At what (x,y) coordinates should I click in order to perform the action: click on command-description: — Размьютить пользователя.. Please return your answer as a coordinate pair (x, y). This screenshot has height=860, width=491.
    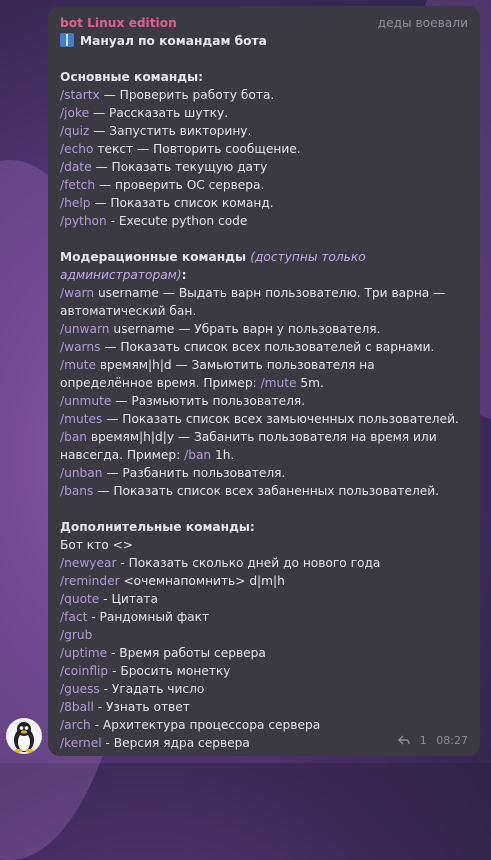
    Looking at the image, I should click on (208, 401).